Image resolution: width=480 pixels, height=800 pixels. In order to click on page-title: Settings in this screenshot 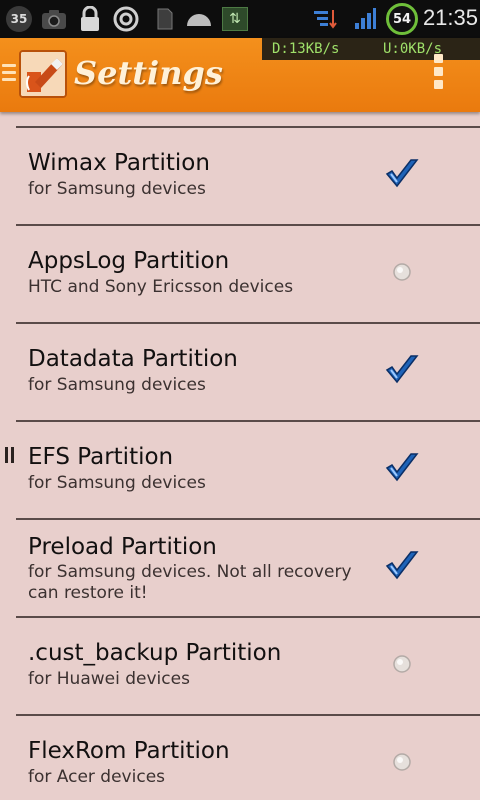, I will do `click(148, 73)`.